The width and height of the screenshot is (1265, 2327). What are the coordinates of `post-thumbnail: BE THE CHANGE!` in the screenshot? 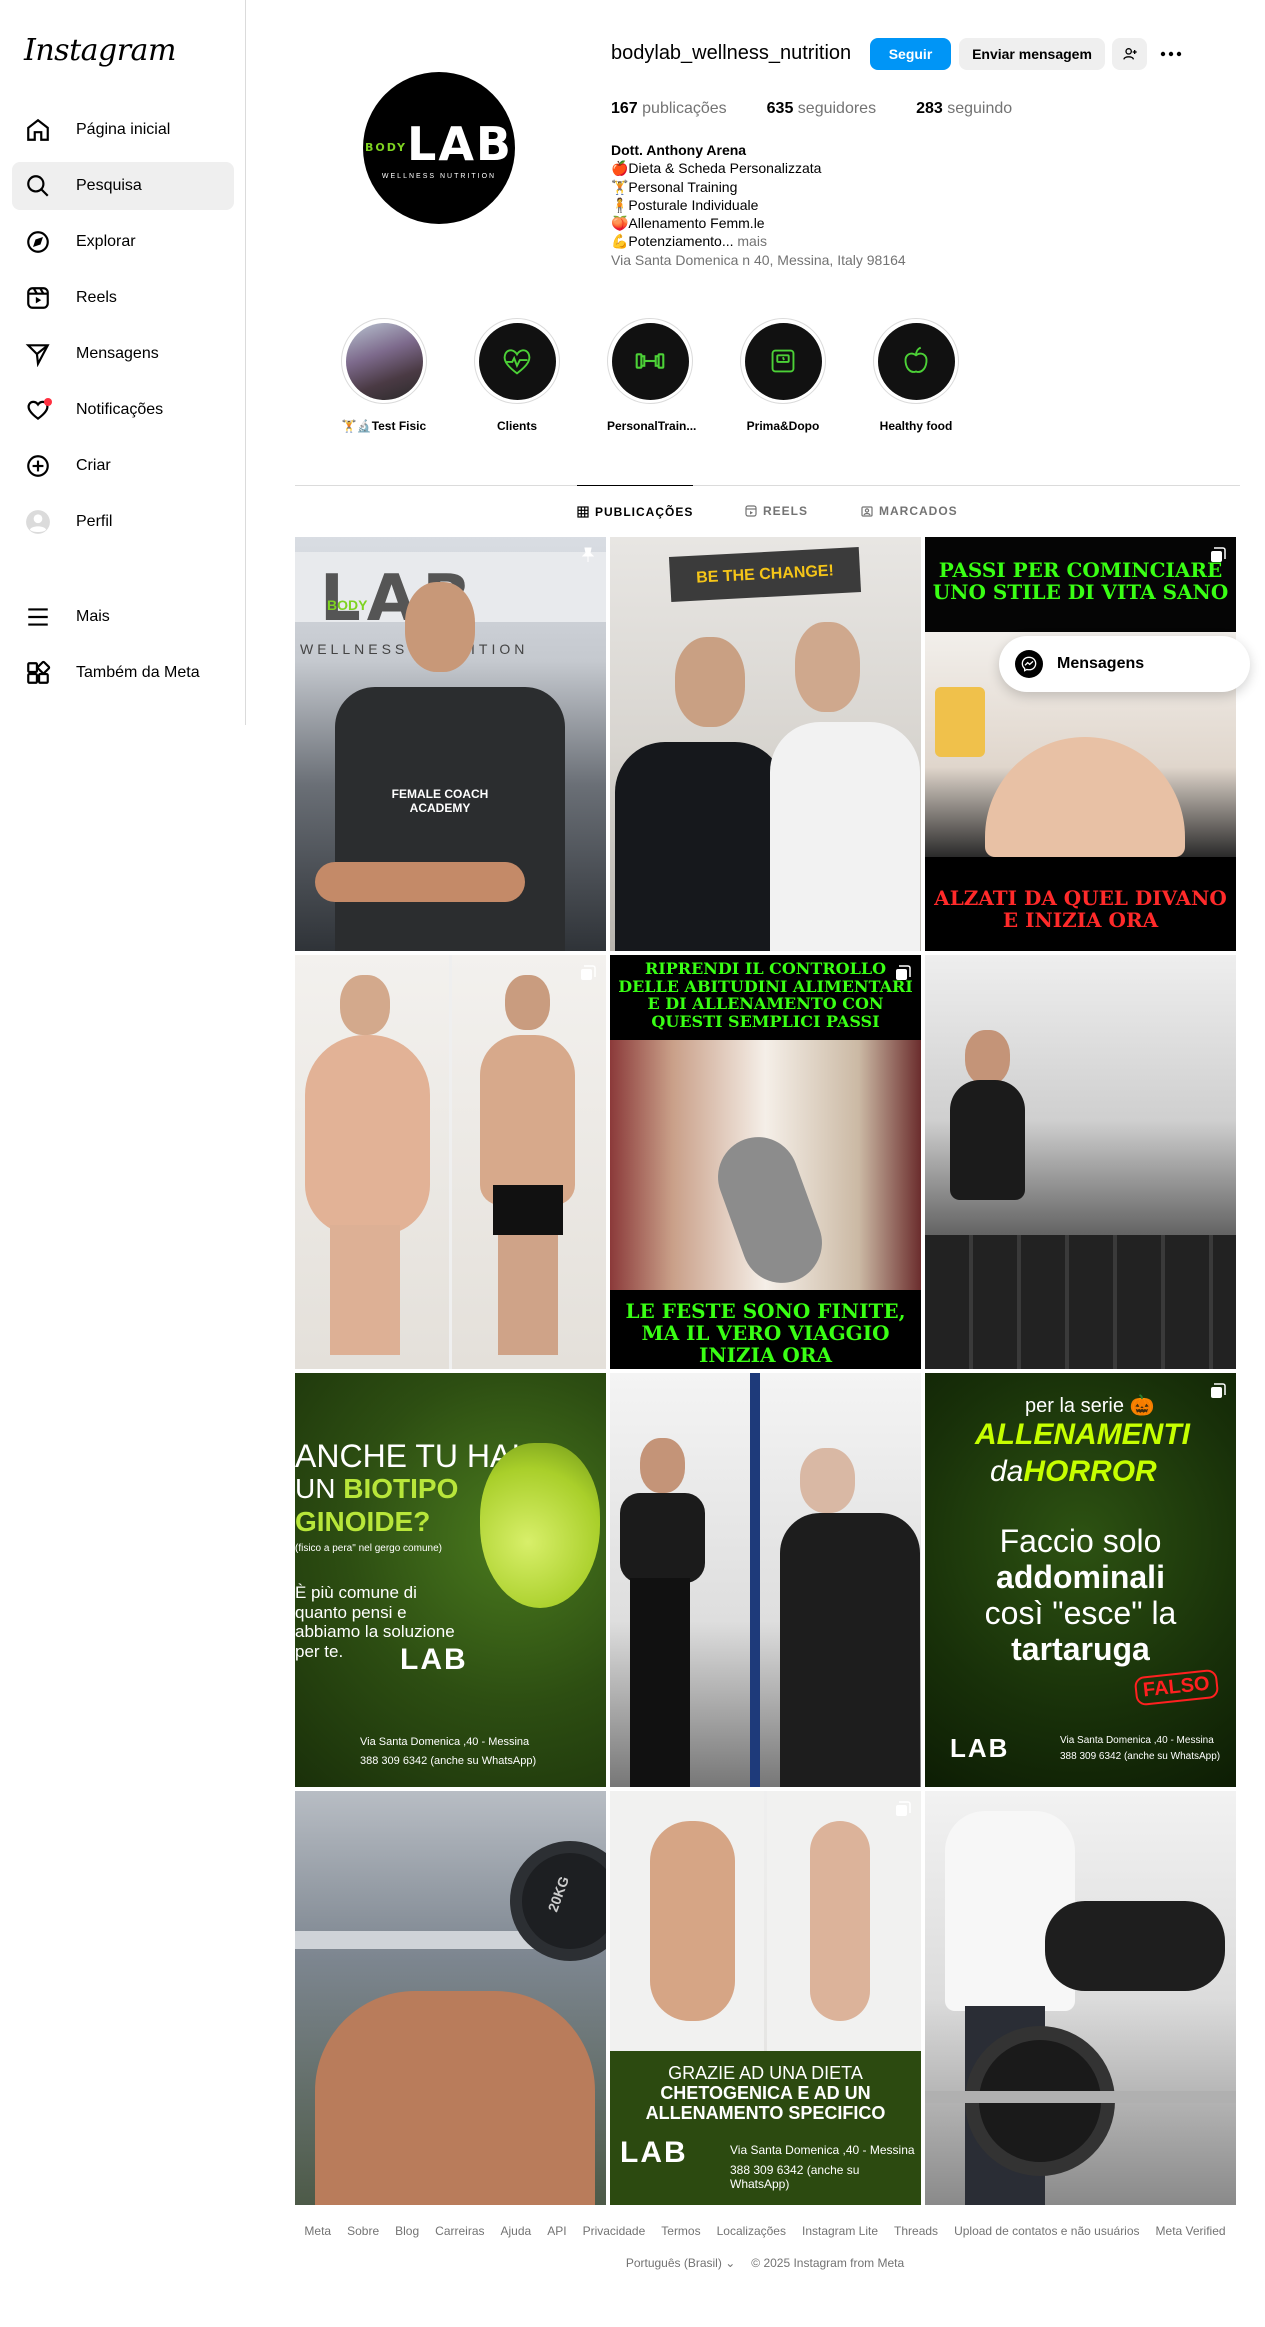 It's located at (765, 744).